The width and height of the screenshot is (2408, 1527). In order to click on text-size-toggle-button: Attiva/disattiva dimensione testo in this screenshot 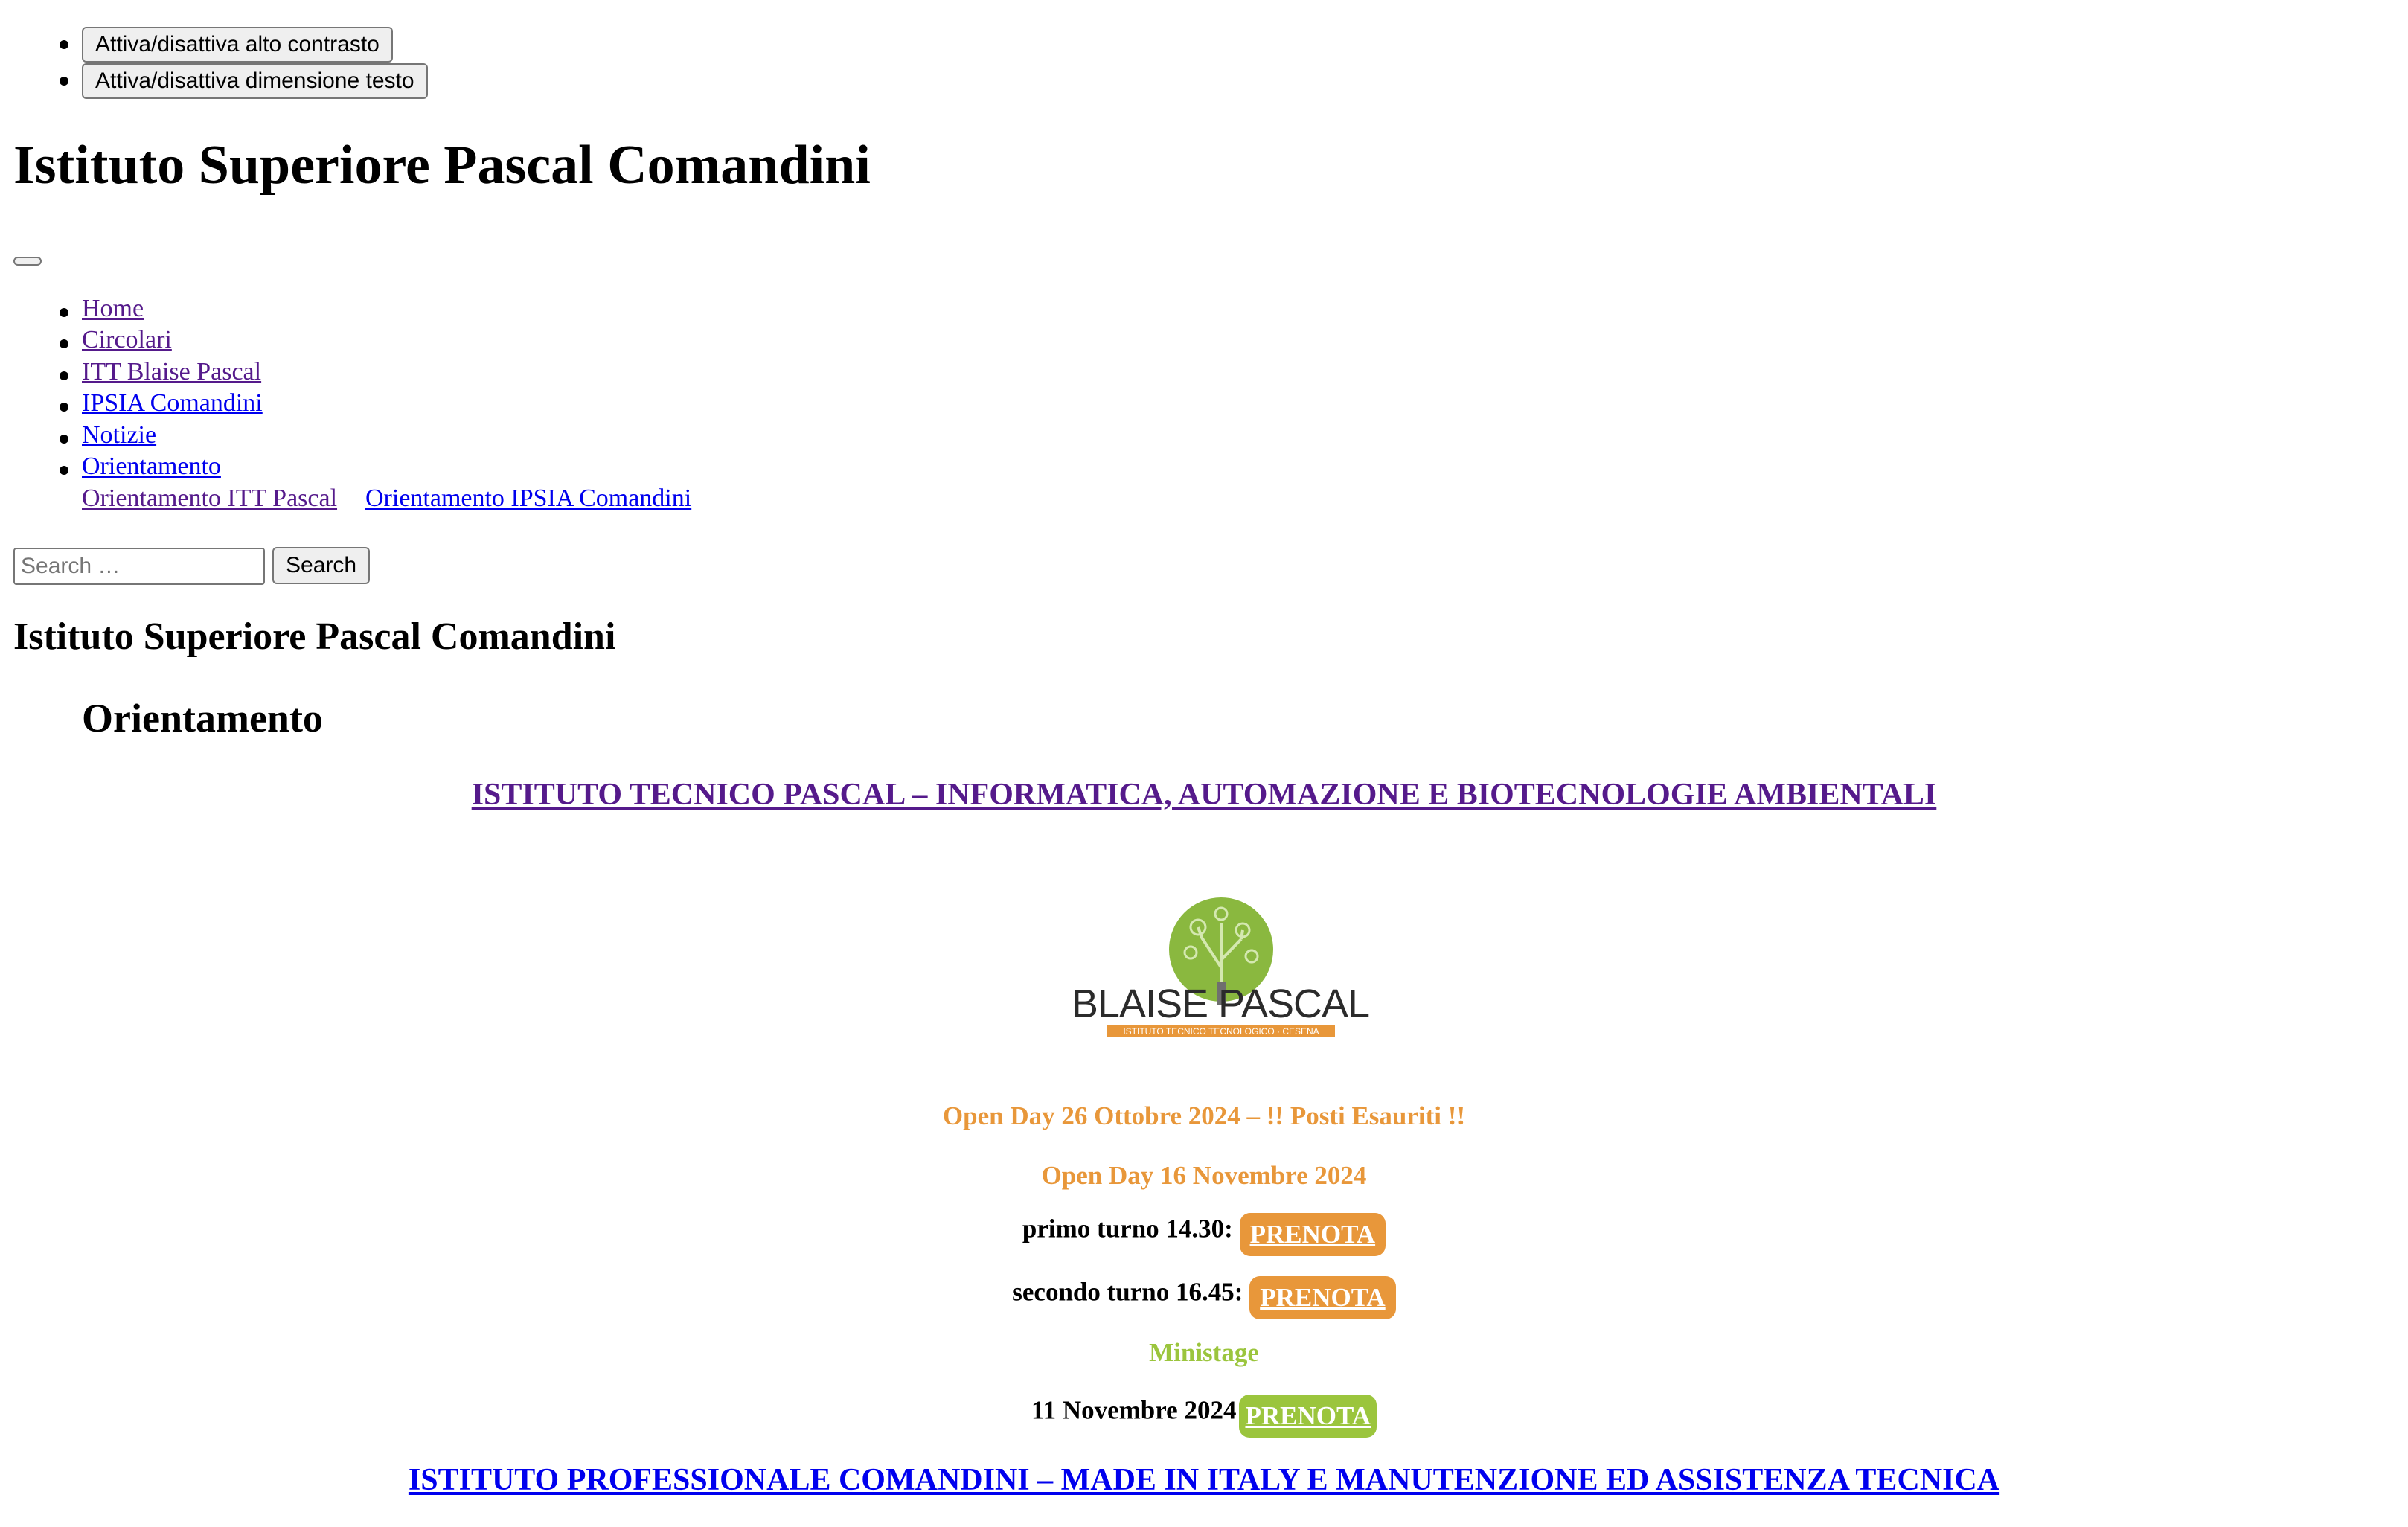, I will do `click(255, 81)`.